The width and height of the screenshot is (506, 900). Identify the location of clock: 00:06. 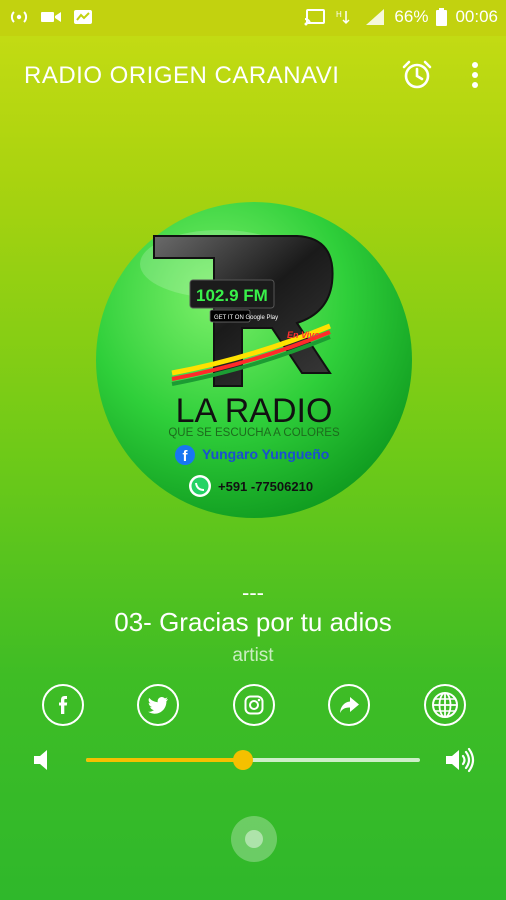
(476, 16).